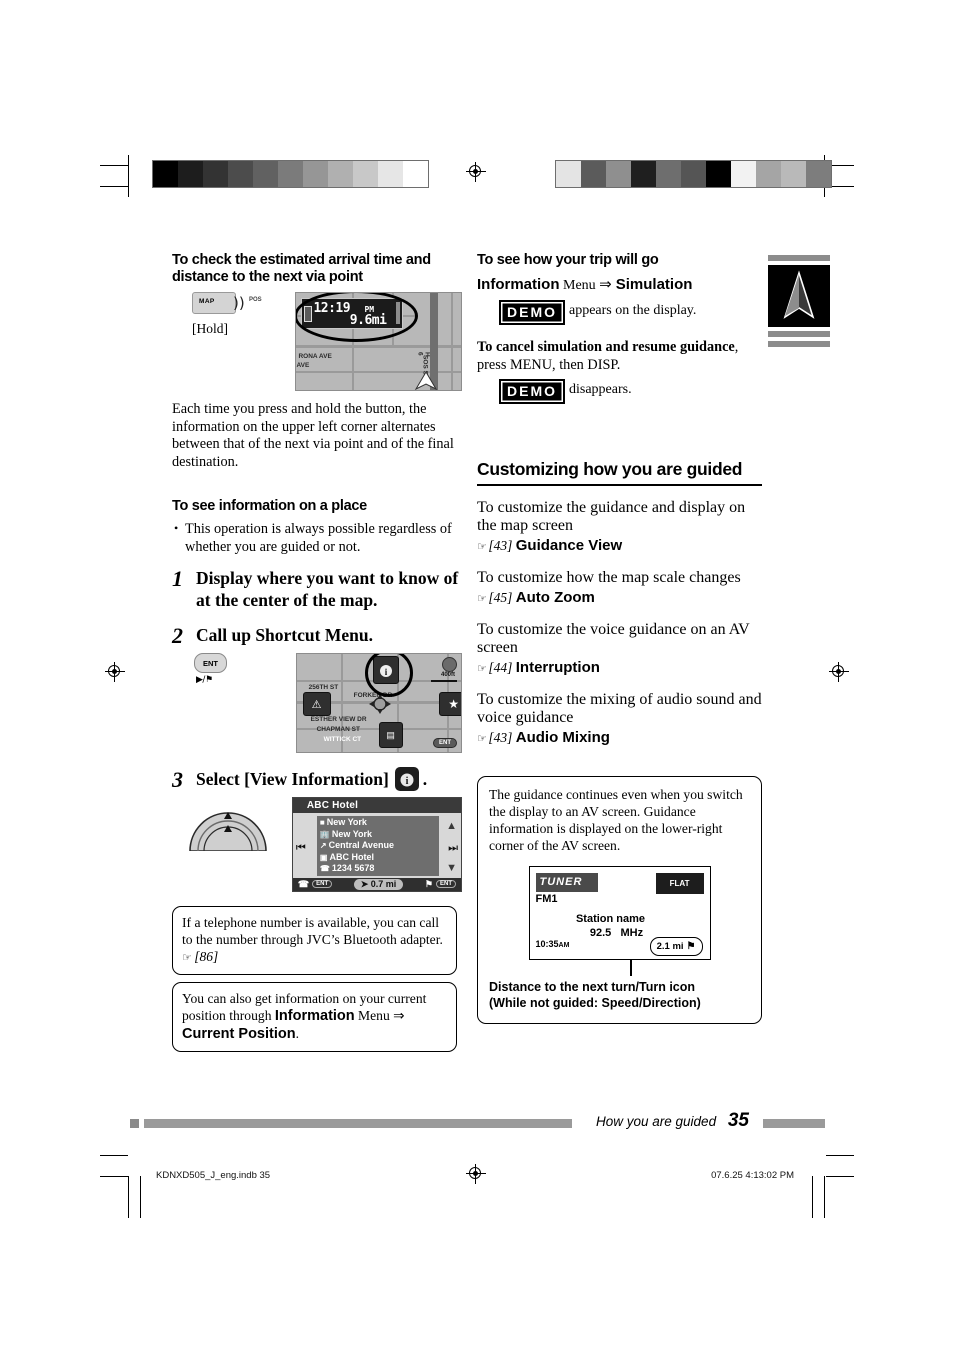 Image resolution: width=954 pixels, height=1351 pixels. What do you see at coordinates (316, 704) in the screenshot?
I see `shortcut-avoid-button: ⚠` at bounding box center [316, 704].